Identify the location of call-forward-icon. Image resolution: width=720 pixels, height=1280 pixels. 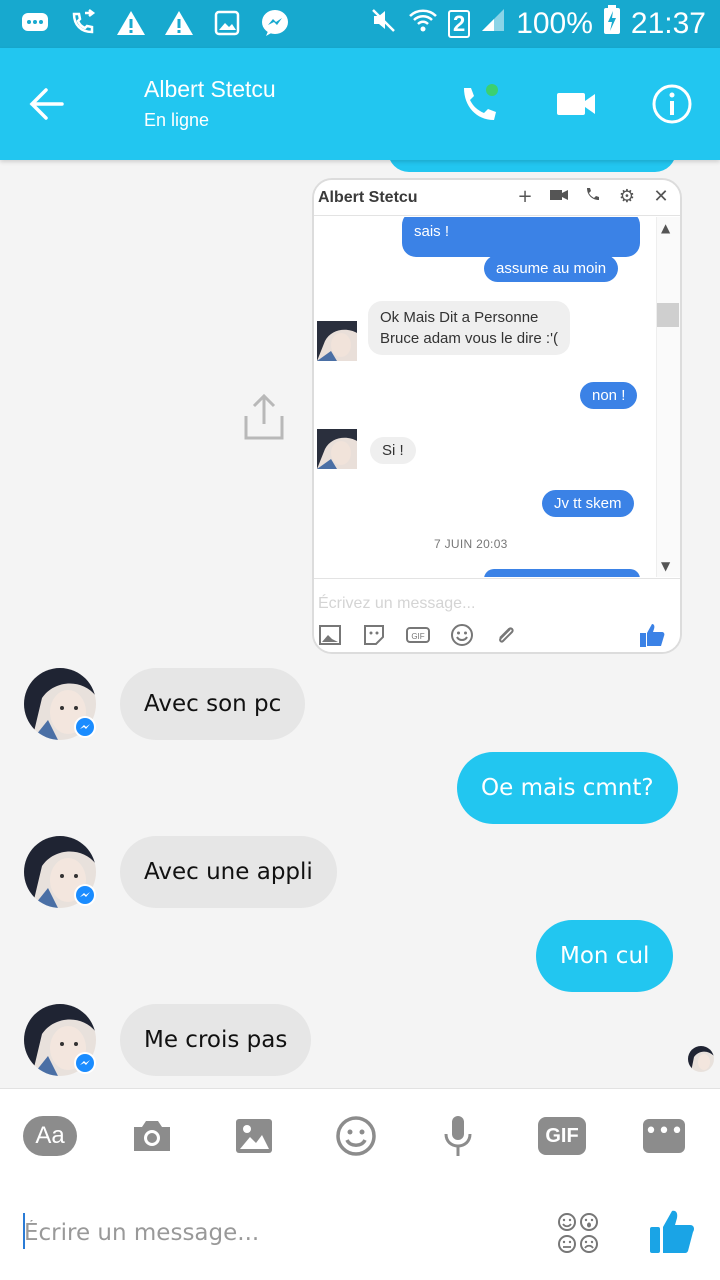
(83, 23).